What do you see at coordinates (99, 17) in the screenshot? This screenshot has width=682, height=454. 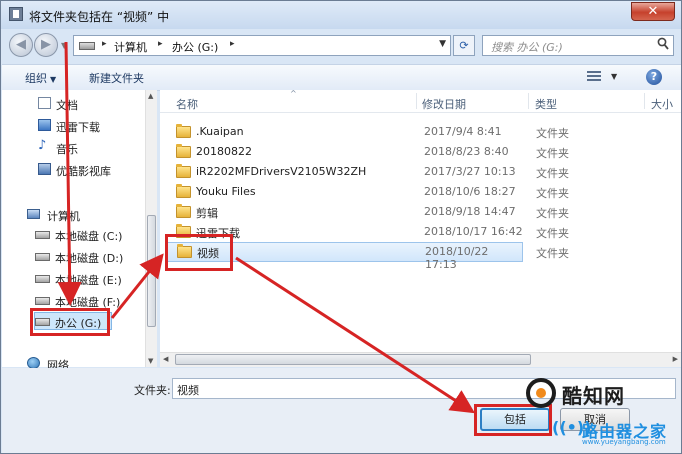 I see `dialog-title: 将文件夹包括在 “视频” 中` at bounding box center [99, 17].